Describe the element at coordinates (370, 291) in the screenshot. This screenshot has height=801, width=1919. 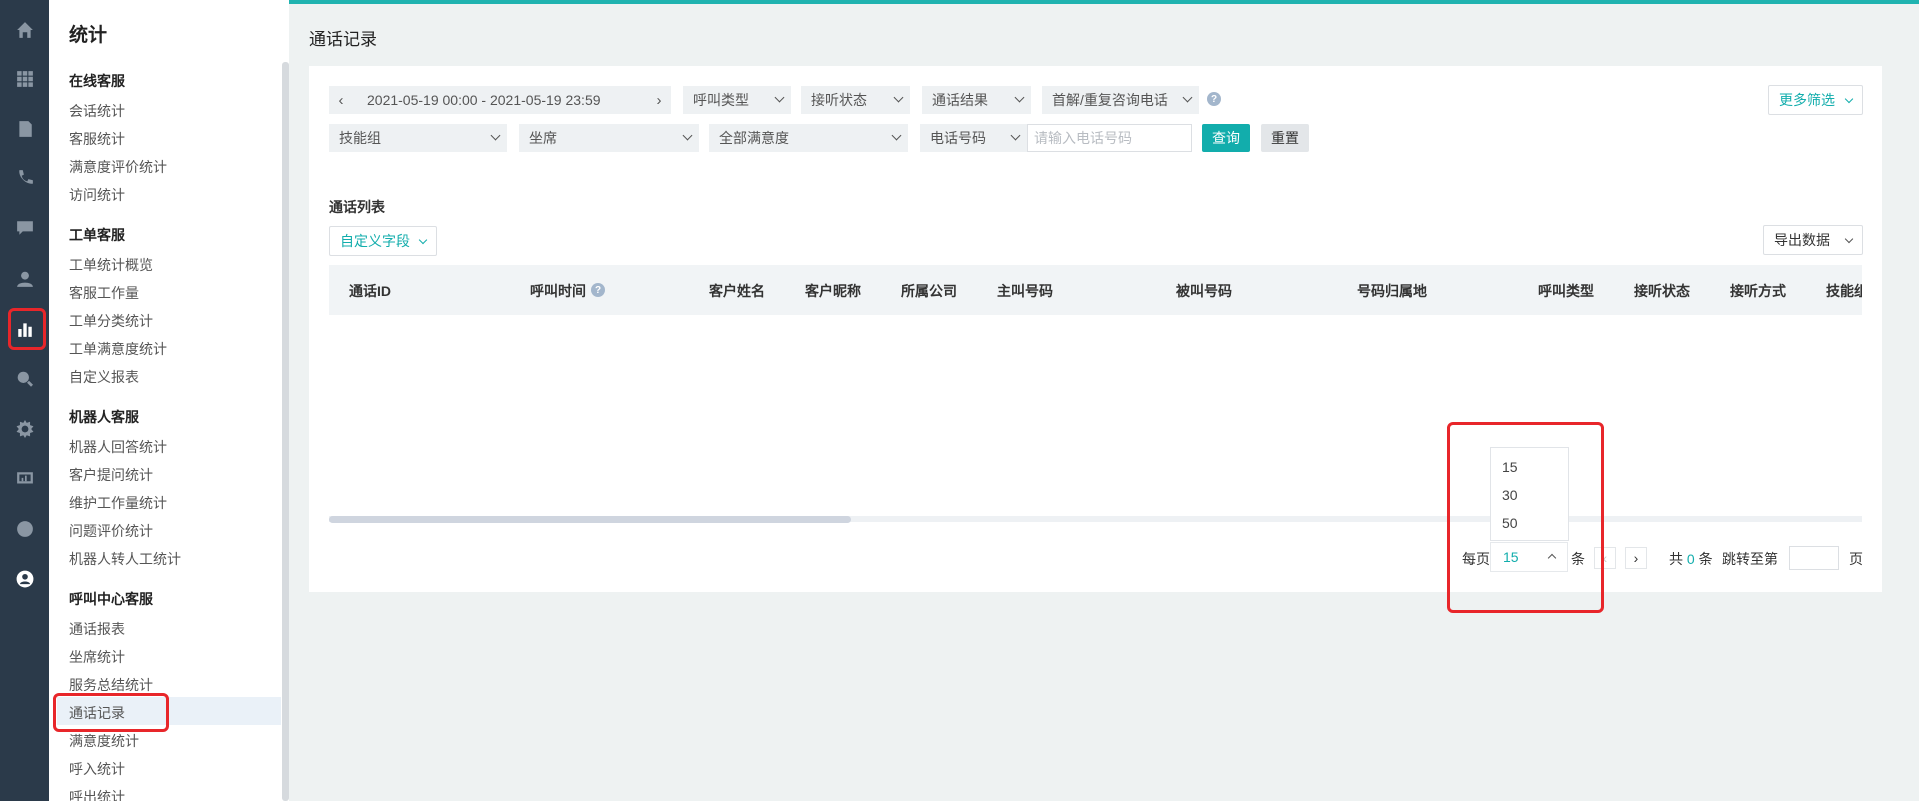
I see `col-call-id: 通话ID` at that location.